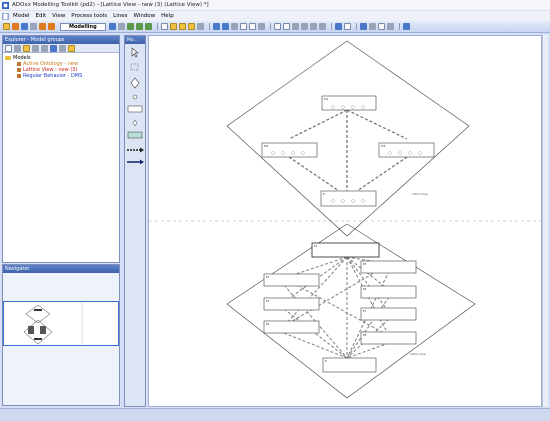 This screenshot has width=550, height=421. Describe the element at coordinates (135, 97) in the screenshot. I see `small-circle-icon` at that location.